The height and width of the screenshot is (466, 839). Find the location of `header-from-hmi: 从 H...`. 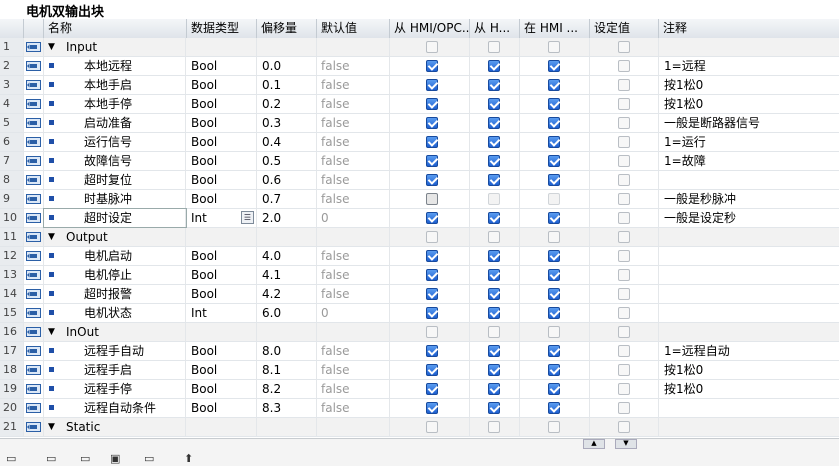

header-from-hmi: 从 H... is located at coordinates (495, 28).